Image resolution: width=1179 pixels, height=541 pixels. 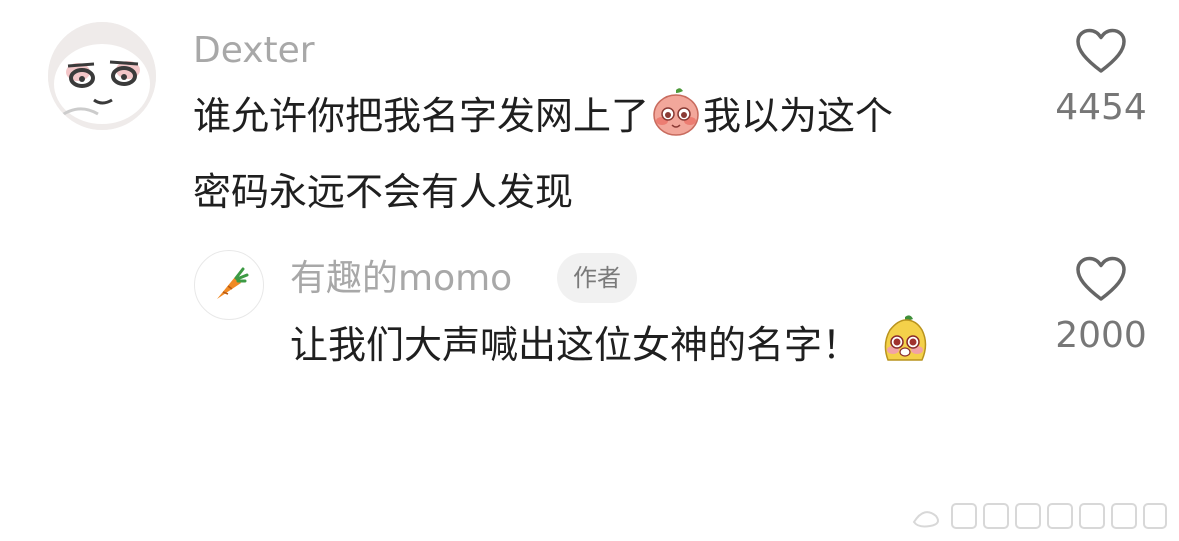 What do you see at coordinates (905, 350) in the screenshot?
I see `yellow-blushing-face-emoji-icon` at bounding box center [905, 350].